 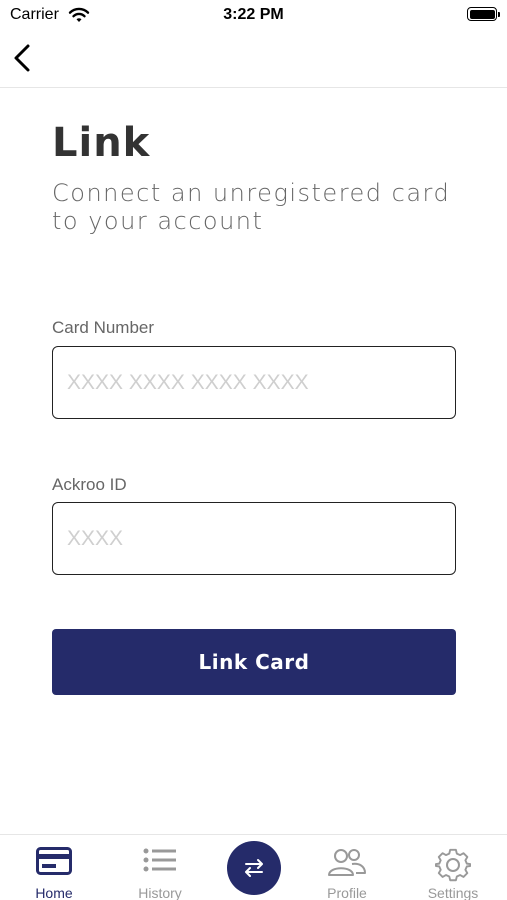 I want to click on tab-settings-label: Settings, so click(x=453, y=892).